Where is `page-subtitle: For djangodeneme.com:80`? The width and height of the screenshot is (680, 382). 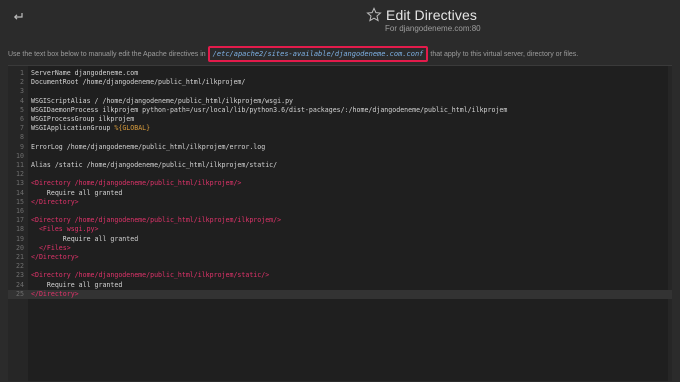
page-subtitle: For djangodeneme.com:80 is located at coordinates (433, 28).